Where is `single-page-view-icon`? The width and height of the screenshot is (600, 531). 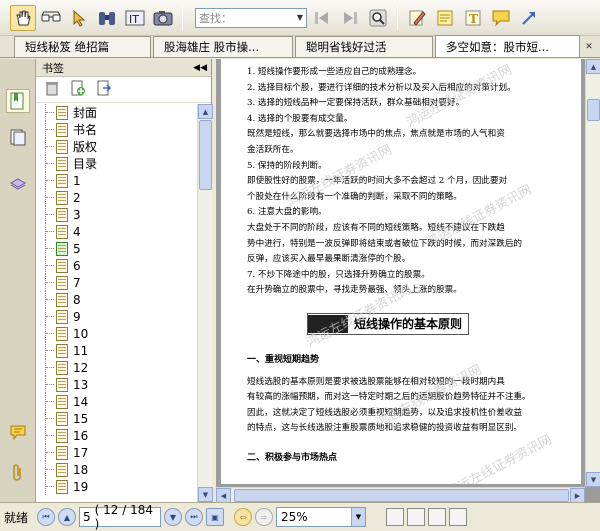 single-page-view-icon is located at coordinates (395, 517).